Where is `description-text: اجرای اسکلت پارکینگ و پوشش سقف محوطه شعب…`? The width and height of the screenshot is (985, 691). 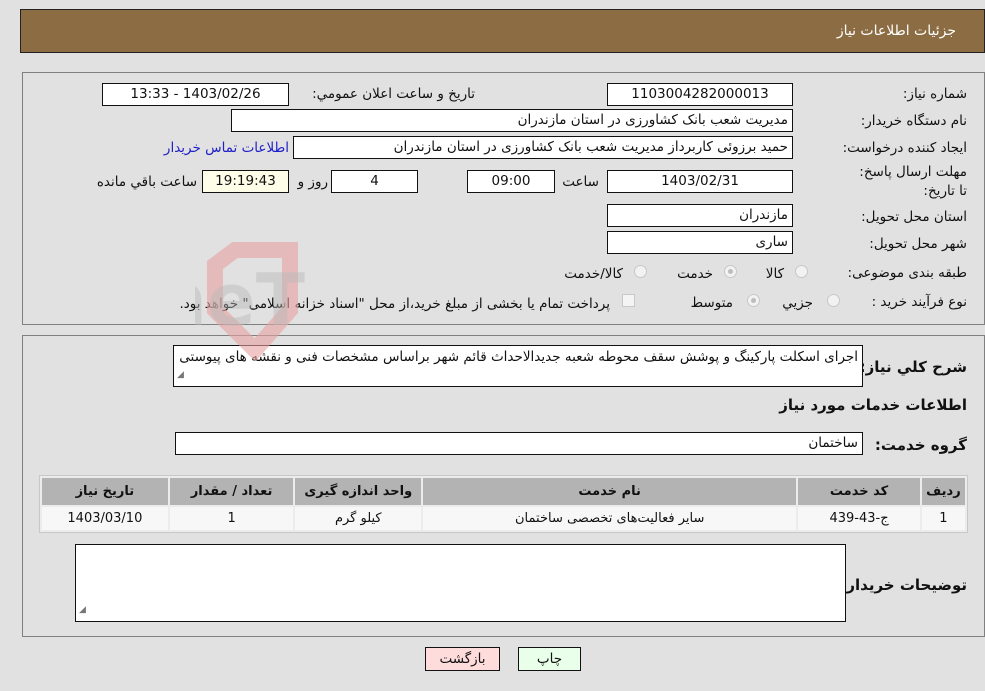 description-text: اجرای اسکلت پارکینگ و پوشش سقف محوطه شعب… is located at coordinates (518, 357).